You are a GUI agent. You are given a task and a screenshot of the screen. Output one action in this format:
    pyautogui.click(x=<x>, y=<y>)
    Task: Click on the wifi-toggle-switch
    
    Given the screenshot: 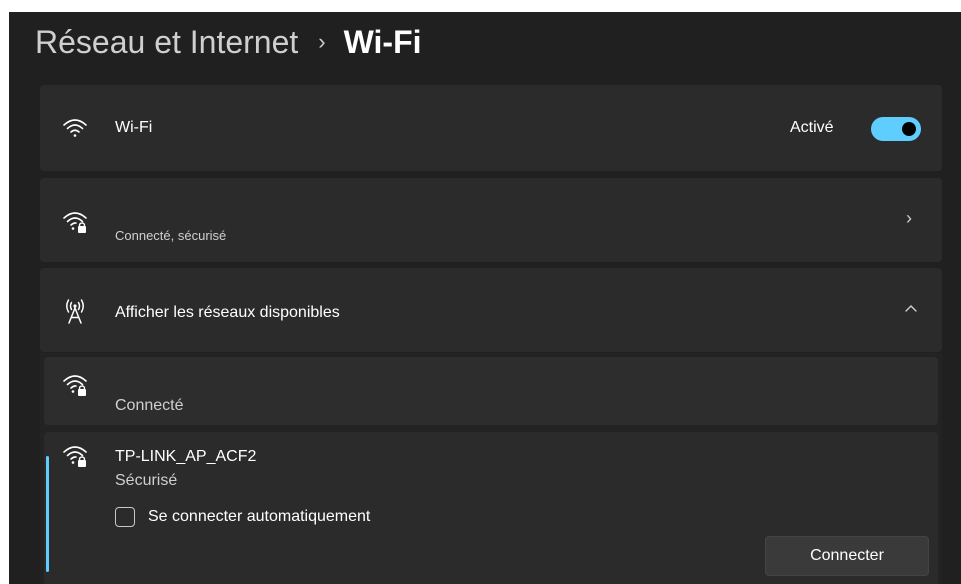 What is the action you would take?
    pyautogui.click(x=896, y=129)
    